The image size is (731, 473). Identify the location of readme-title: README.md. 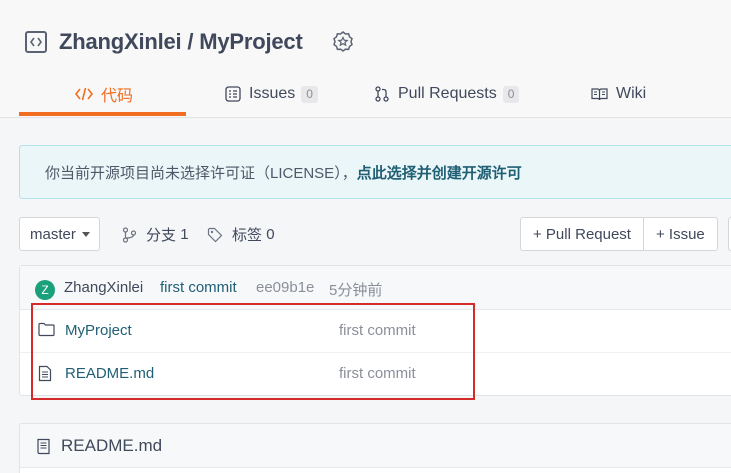
(112, 445).